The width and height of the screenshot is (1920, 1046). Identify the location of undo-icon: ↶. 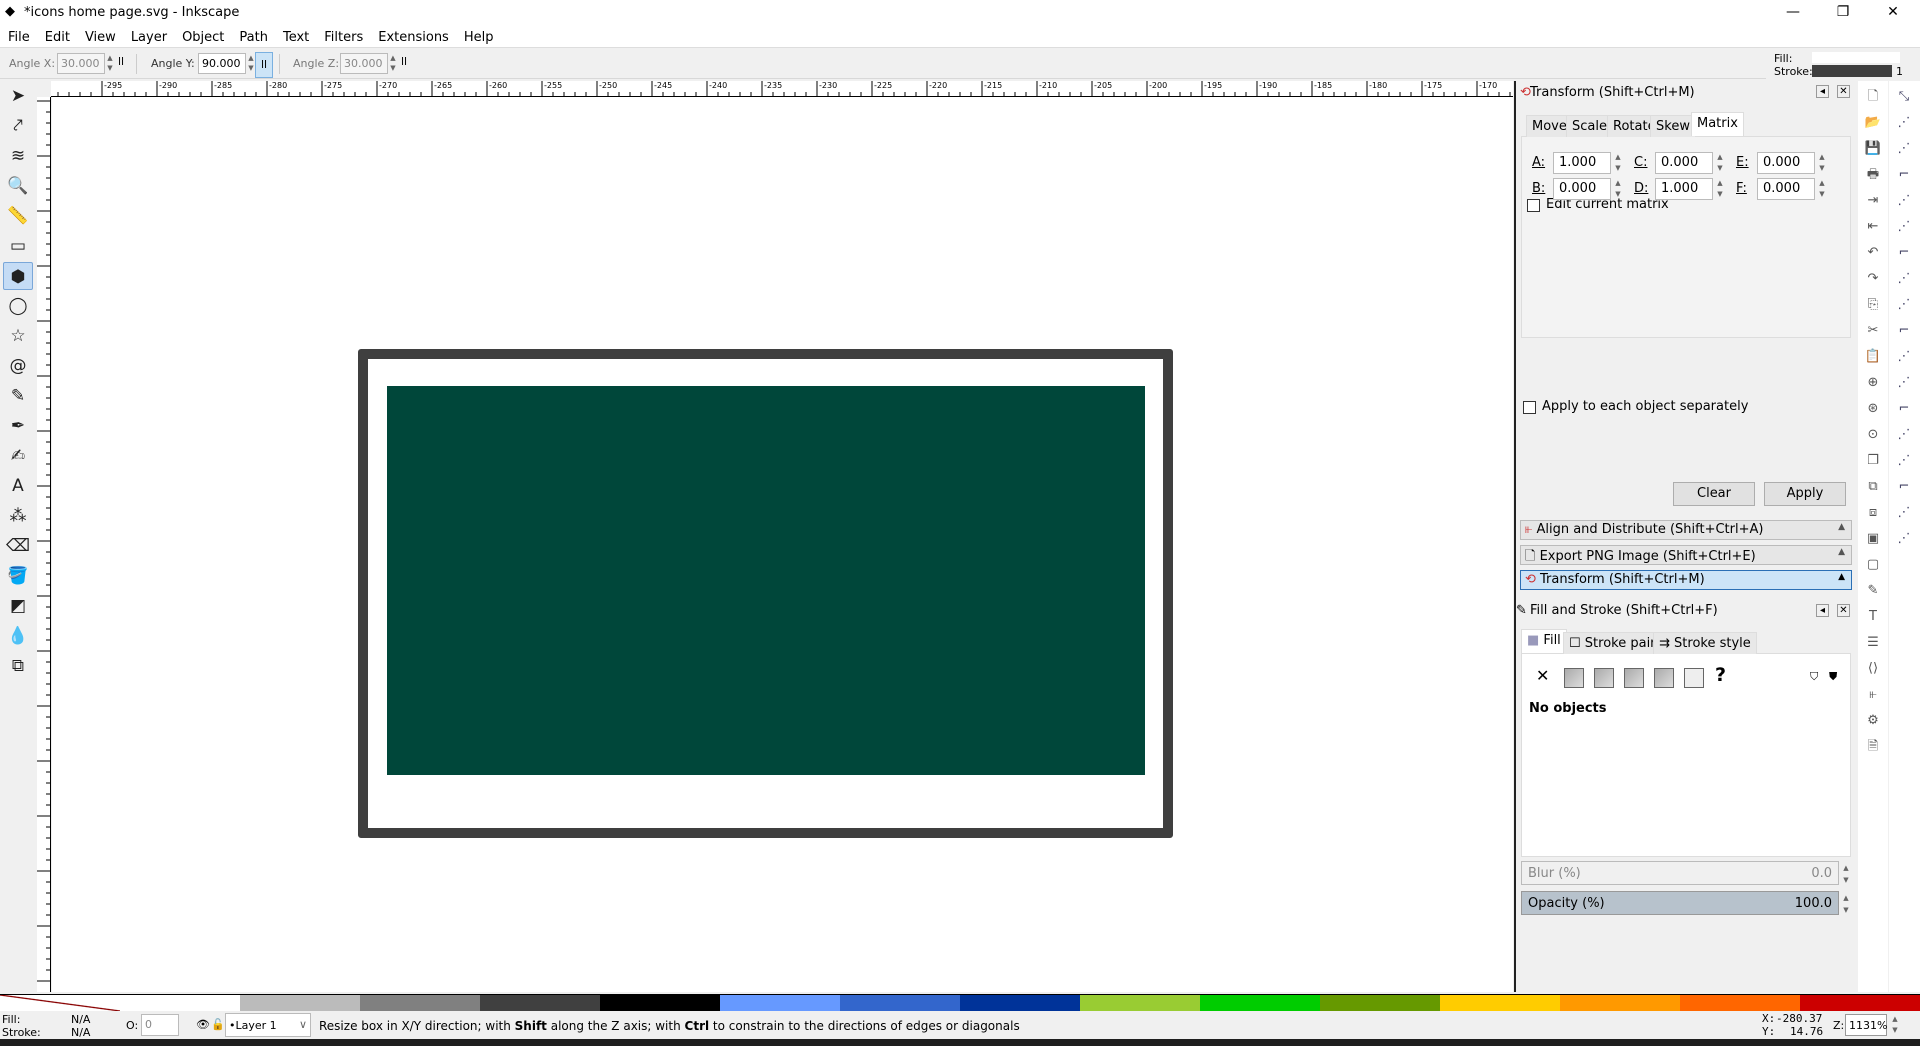
(1873, 253).